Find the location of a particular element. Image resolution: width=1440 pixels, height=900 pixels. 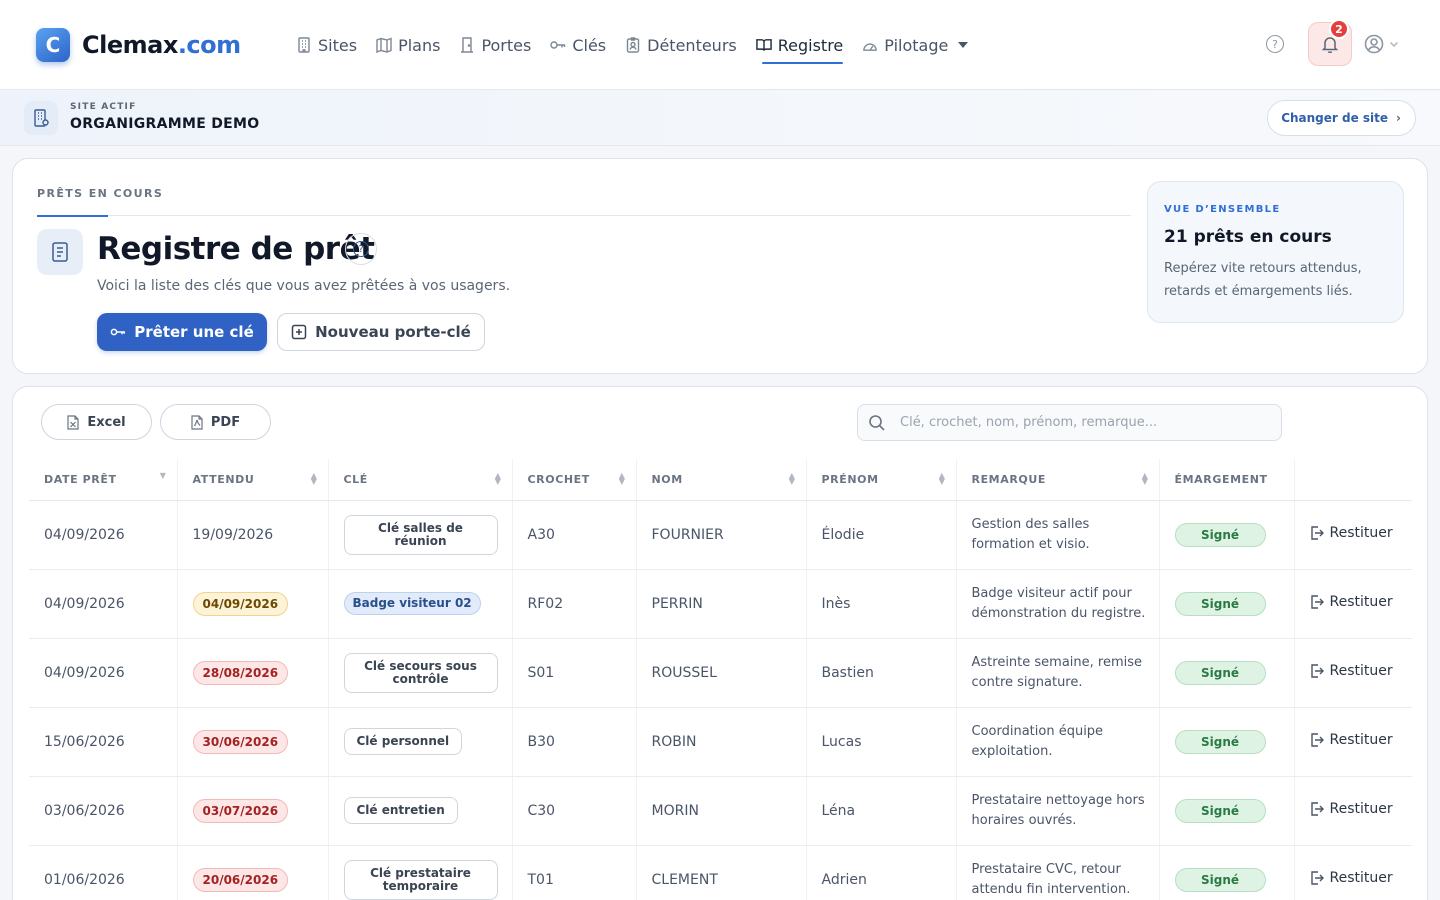

nav-item-cles: Clés is located at coordinates (578, 45).